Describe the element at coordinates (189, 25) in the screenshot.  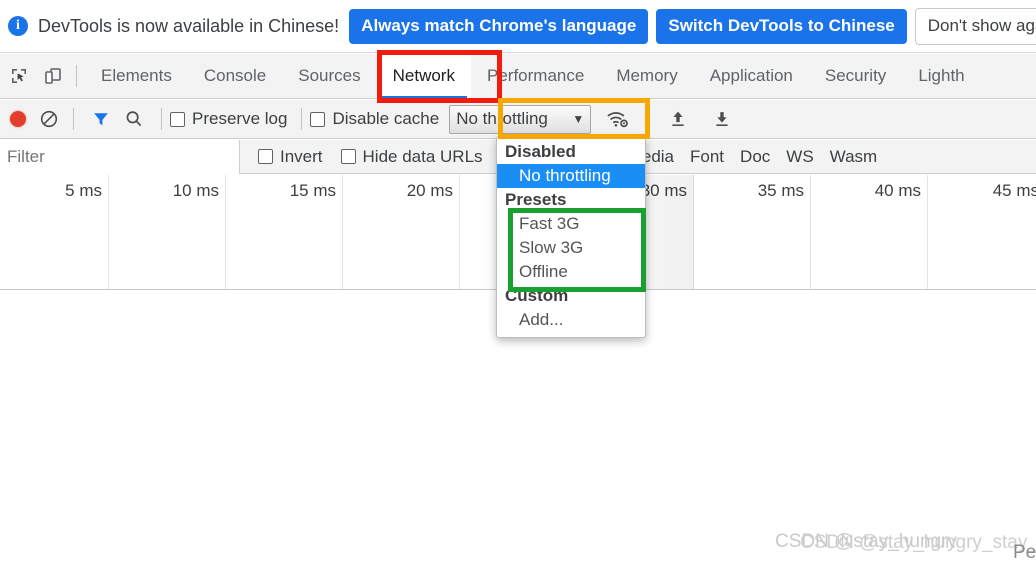
I see `notification-message: DevTools is now available in Chinese!` at that location.